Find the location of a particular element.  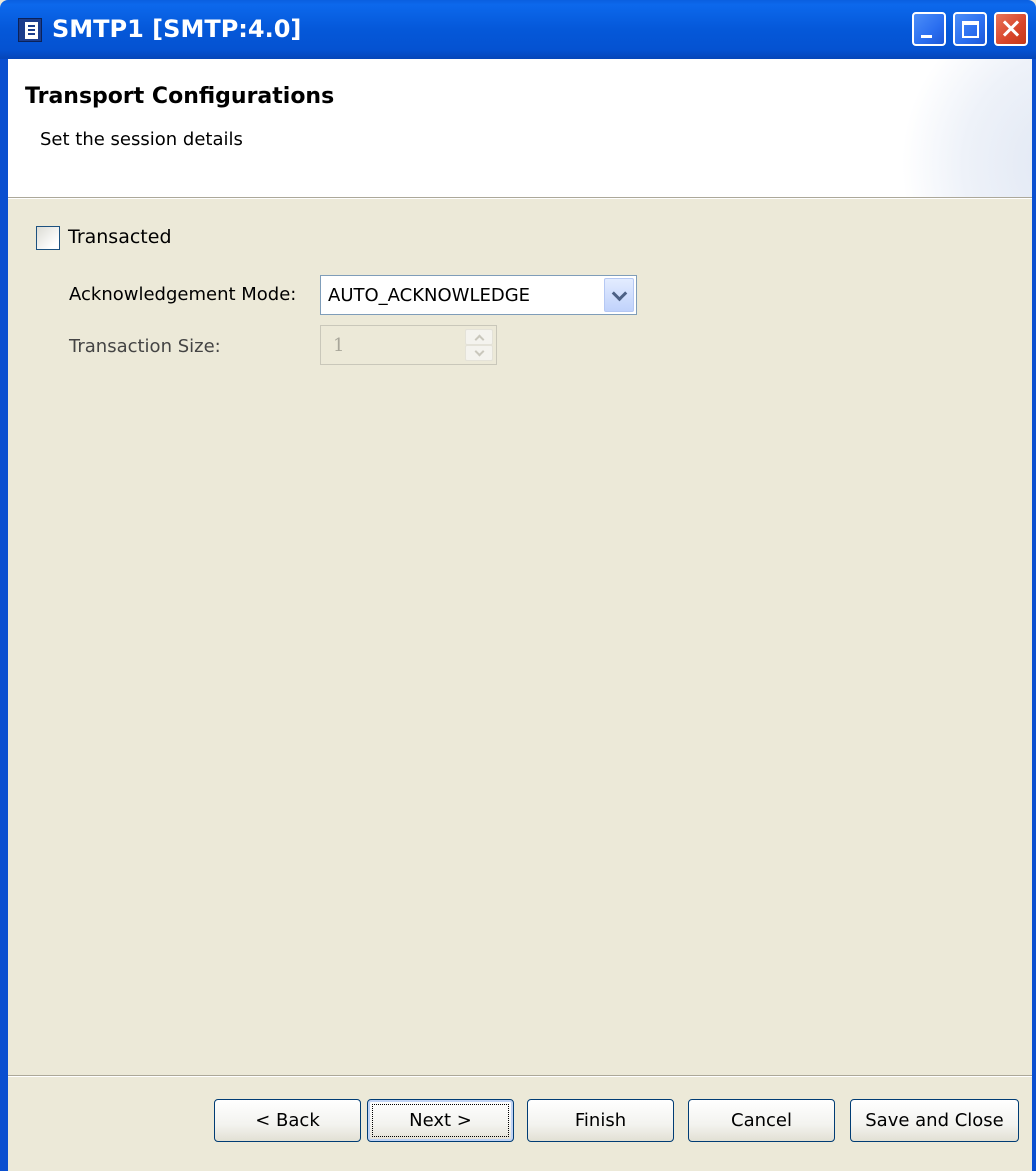

transacted-checkbox is located at coordinates (48, 238).